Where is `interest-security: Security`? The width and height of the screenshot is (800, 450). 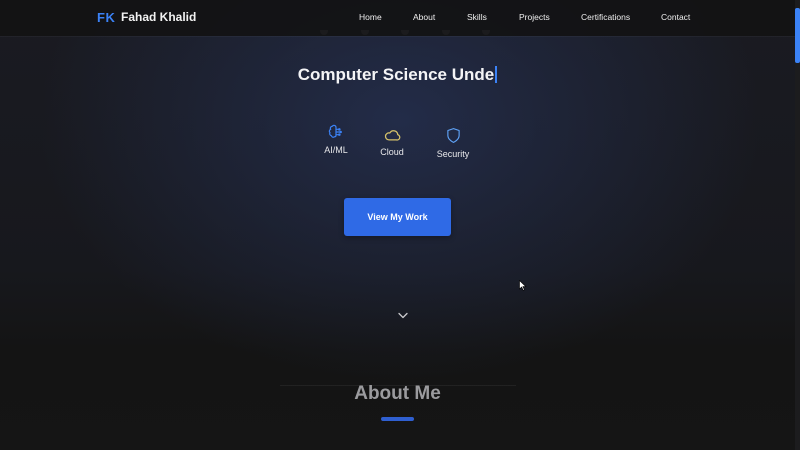 interest-security: Security is located at coordinates (453, 143).